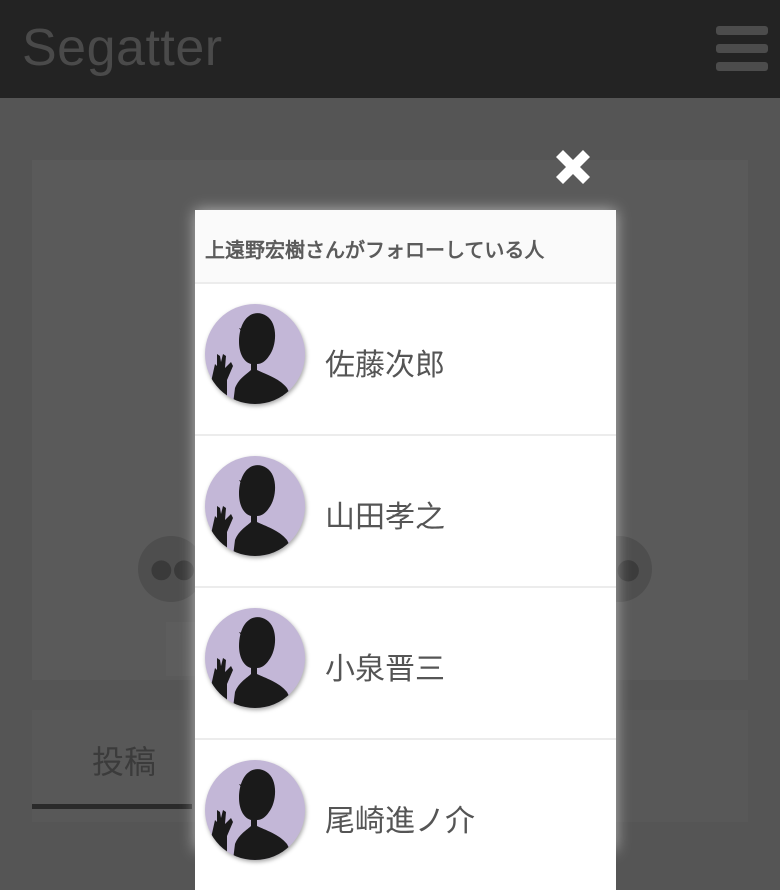  What do you see at coordinates (400, 818) in the screenshot?
I see `user-name: 尾崎進ノ介` at bounding box center [400, 818].